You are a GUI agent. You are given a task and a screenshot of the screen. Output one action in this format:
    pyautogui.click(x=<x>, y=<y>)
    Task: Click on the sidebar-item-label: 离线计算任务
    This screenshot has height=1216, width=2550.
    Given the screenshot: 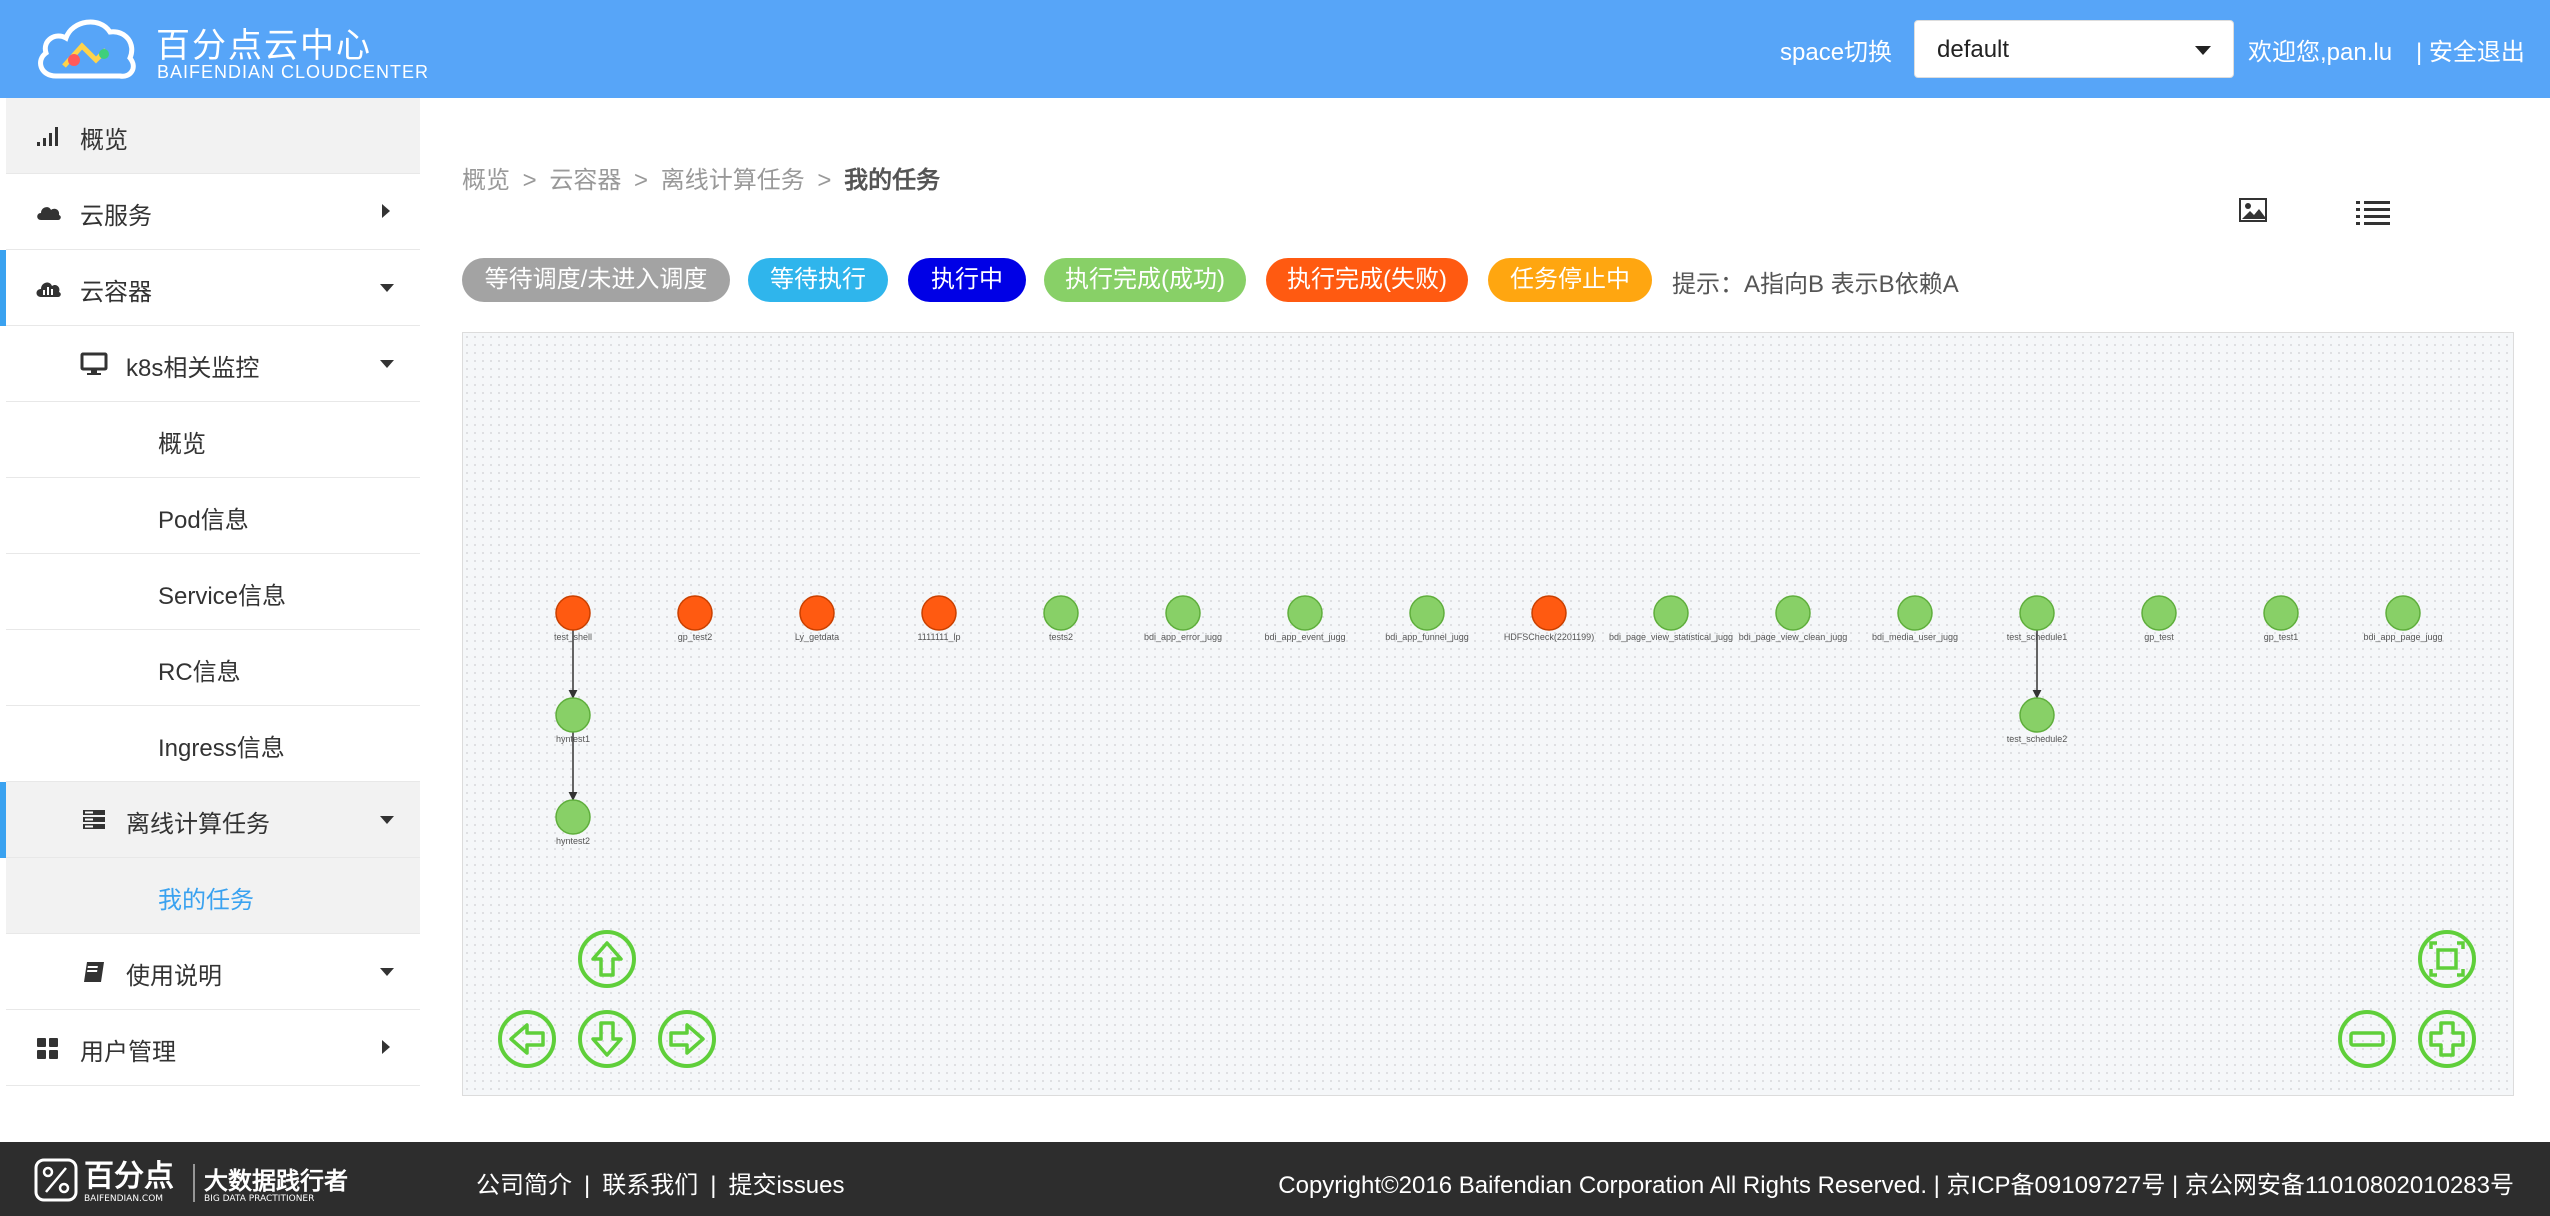 What is the action you would take?
    pyautogui.click(x=198, y=824)
    